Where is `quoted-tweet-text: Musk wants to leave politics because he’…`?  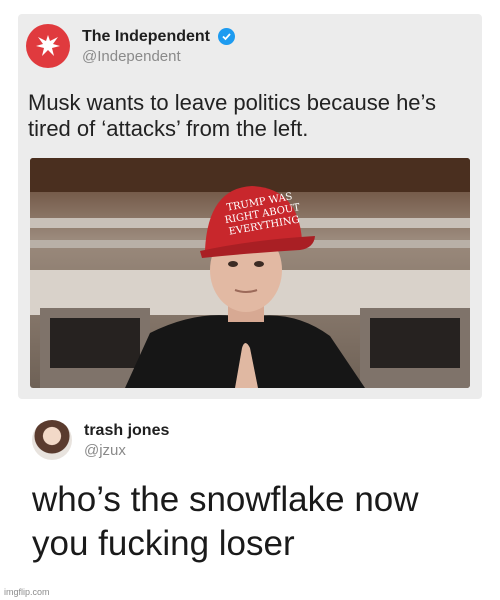 quoted-tweet-text: Musk wants to leave politics because he’… is located at coordinates (232, 115).